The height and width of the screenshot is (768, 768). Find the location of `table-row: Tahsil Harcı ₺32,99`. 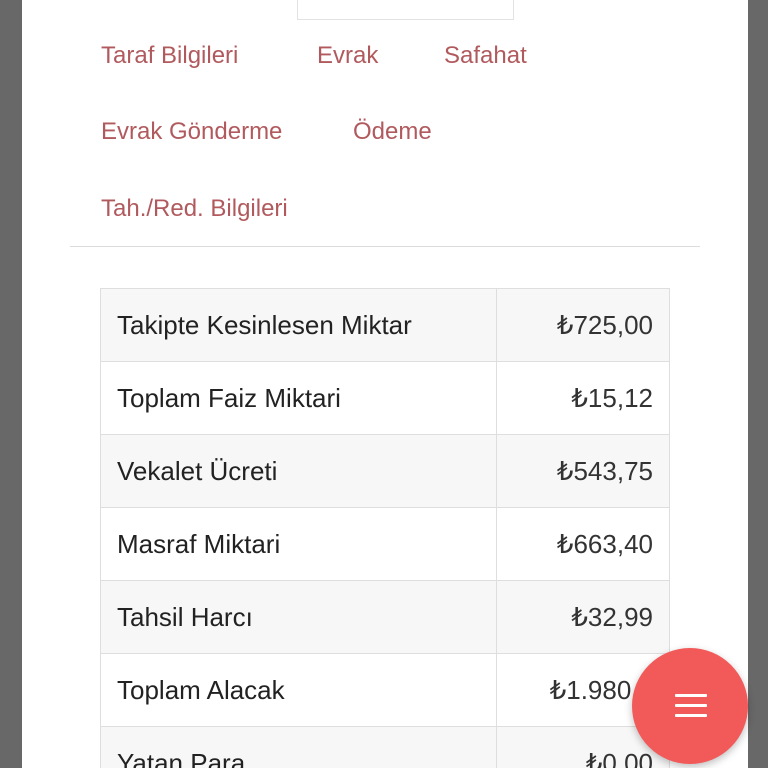

table-row: Tahsil Harcı ₺32,99 is located at coordinates (385, 617).